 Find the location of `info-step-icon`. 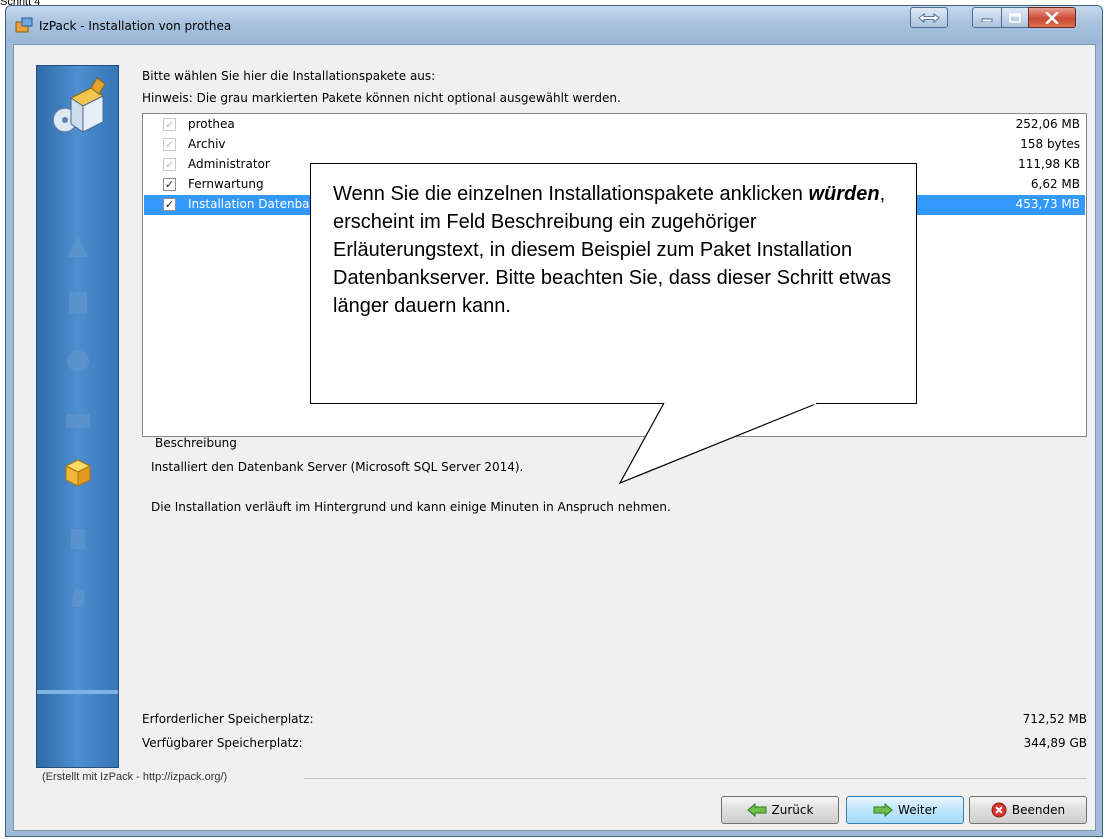

info-step-icon is located at coordinates (78, 303).